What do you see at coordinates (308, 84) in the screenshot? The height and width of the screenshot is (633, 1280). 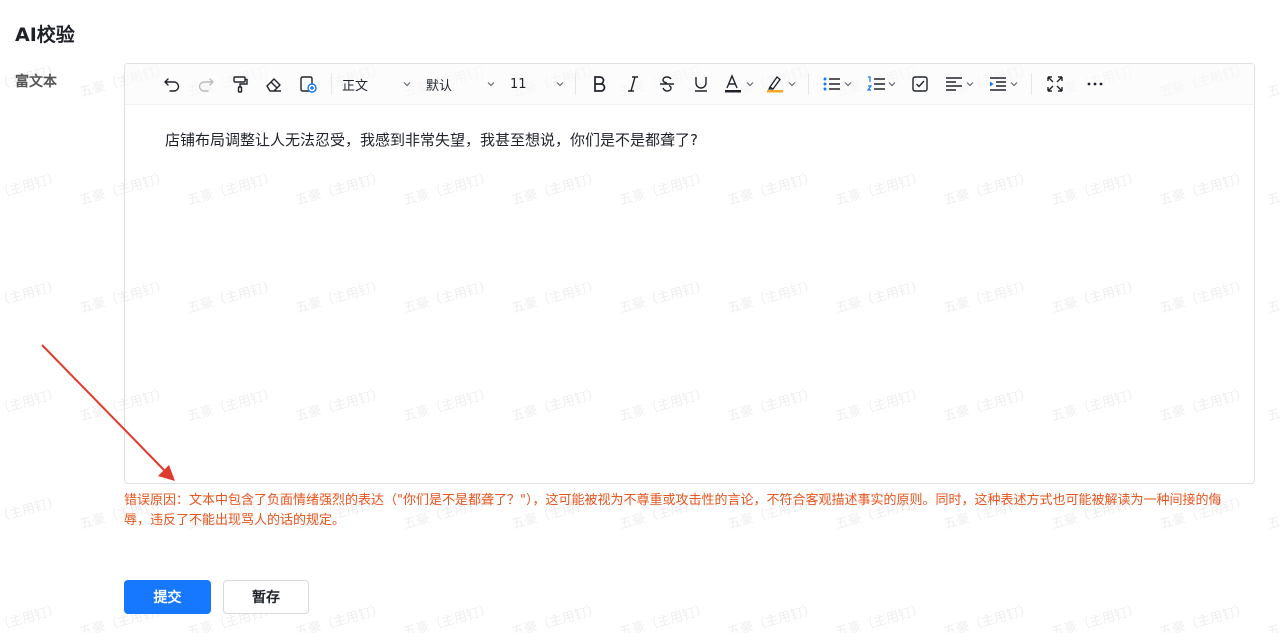 I see `insert-block-icon` at bounding box center [308, 84].